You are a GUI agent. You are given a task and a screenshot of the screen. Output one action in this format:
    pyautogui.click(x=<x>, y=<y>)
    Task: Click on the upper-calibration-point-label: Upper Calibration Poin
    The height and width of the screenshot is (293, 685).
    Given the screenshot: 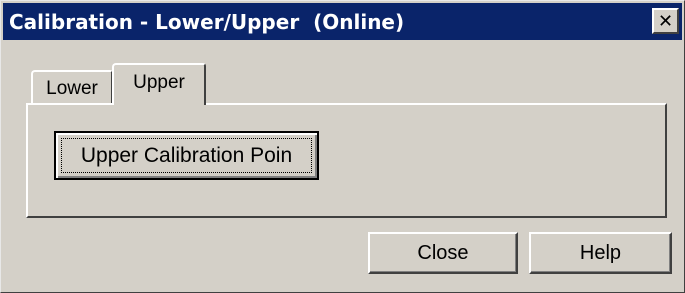 What is the action you would take?
    pyautogui.click(x=186, y=155)
    